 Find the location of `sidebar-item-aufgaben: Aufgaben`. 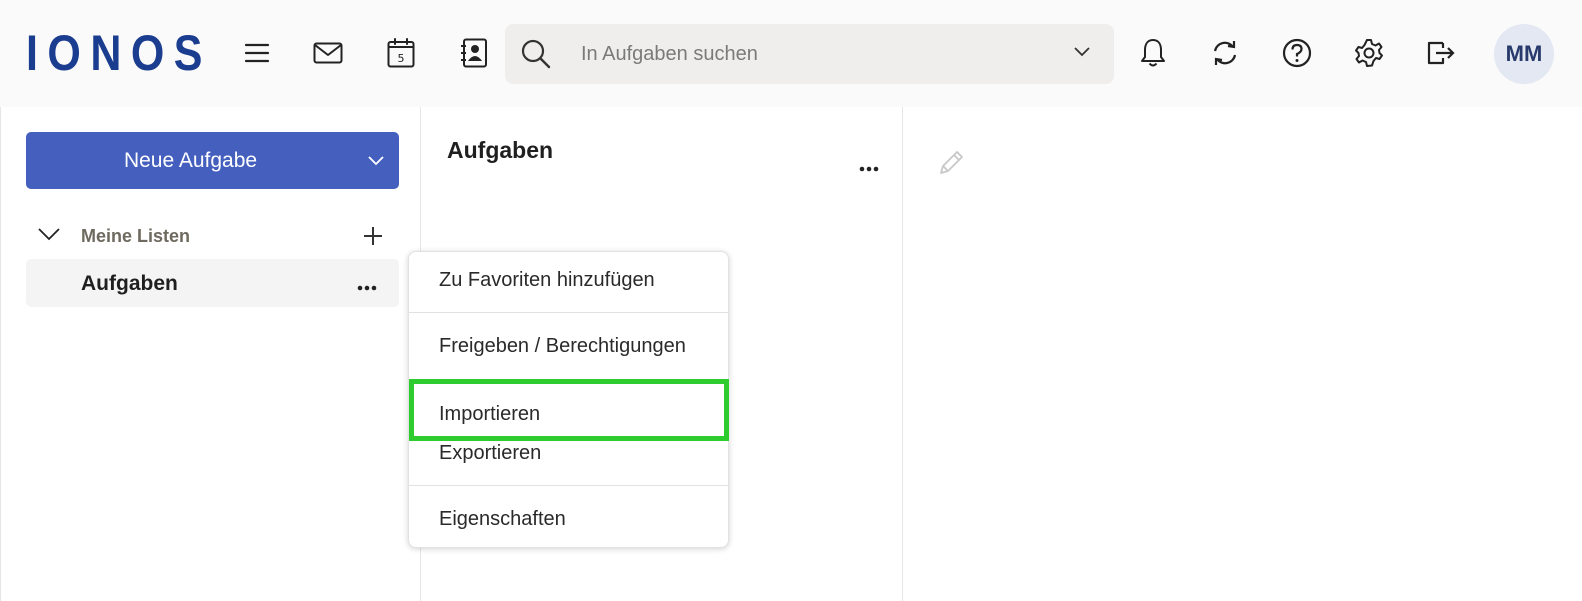

sidebar-item-aufgaben: Aufgaben is located at coordinates (212, 283).